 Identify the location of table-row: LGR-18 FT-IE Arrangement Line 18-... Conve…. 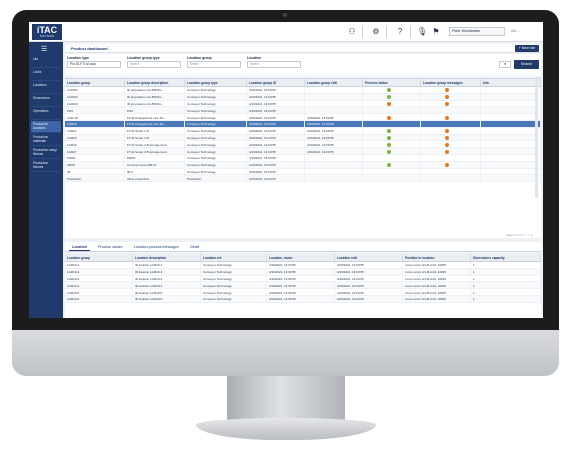
(303, 117).